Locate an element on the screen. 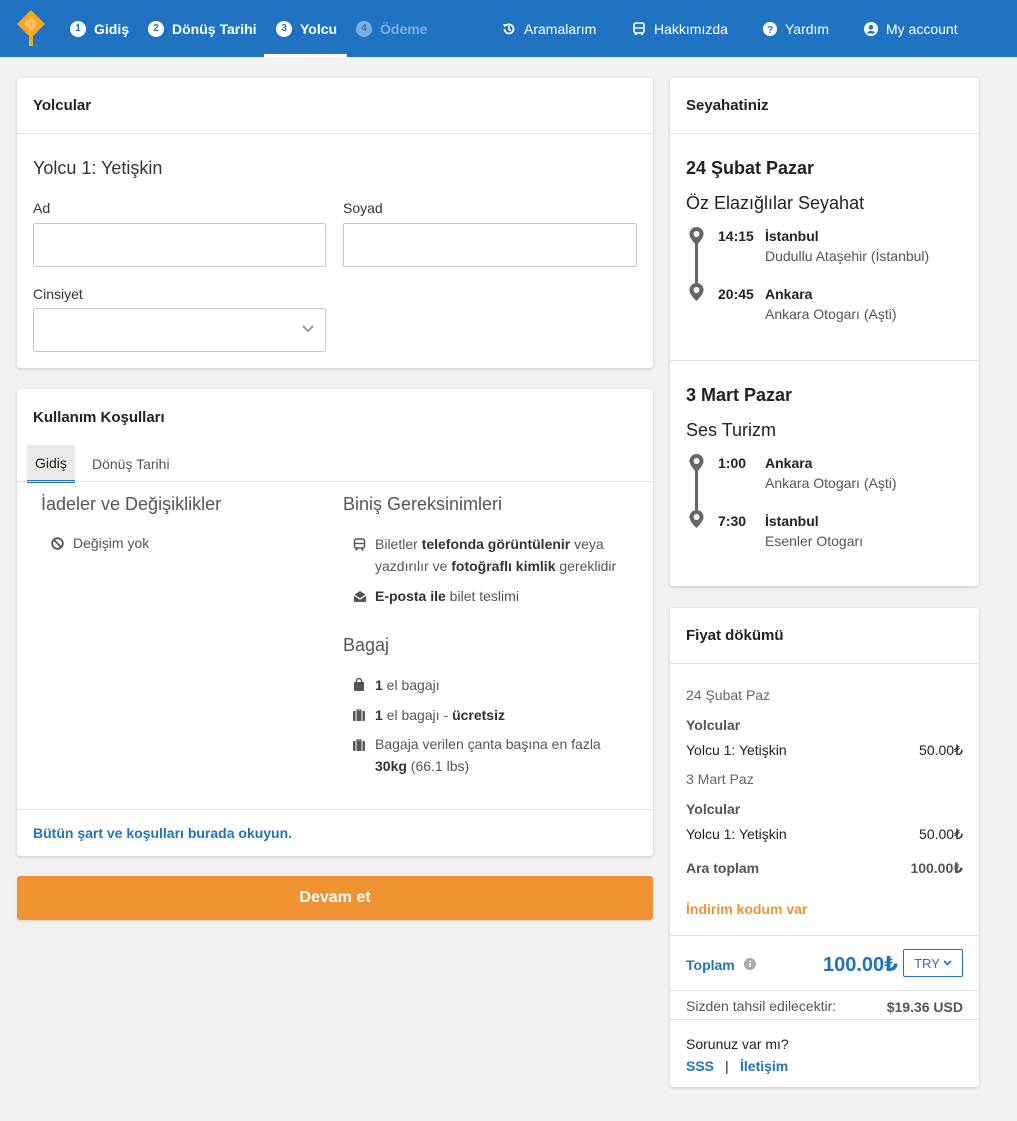 The image size is (1017, 1121). leg2-arrival-time: 7:30 is located at coordinates (732, 521).